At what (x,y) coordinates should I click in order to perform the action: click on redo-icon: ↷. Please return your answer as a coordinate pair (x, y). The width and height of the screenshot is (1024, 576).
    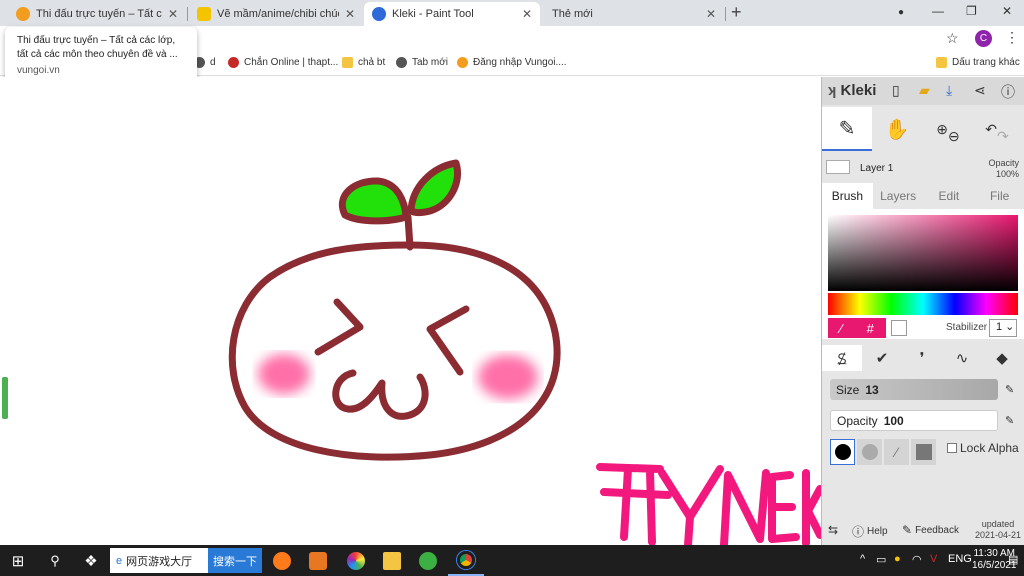
    Looking at the image, I should click on (1003, 136).